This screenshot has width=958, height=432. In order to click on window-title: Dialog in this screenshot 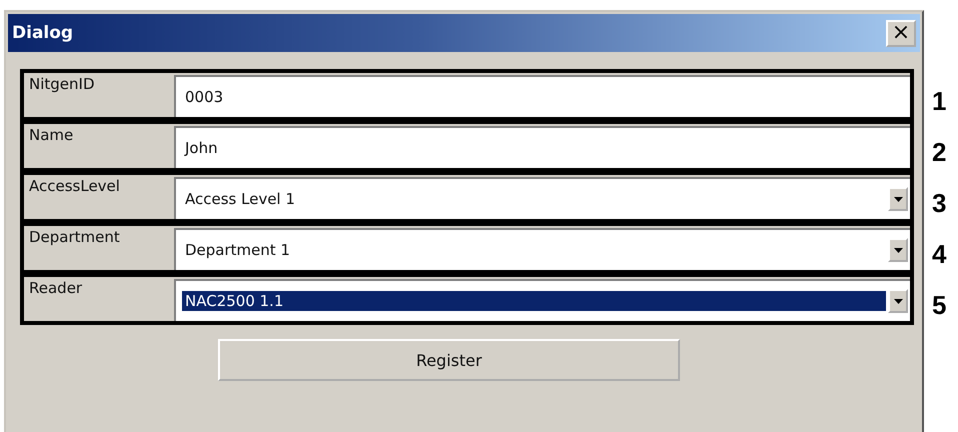, I will do `click(43, 33)`.